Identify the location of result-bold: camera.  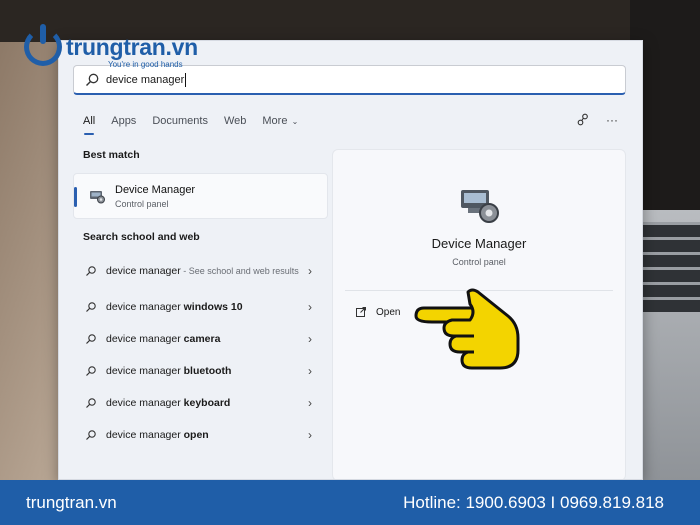
(202, 338).